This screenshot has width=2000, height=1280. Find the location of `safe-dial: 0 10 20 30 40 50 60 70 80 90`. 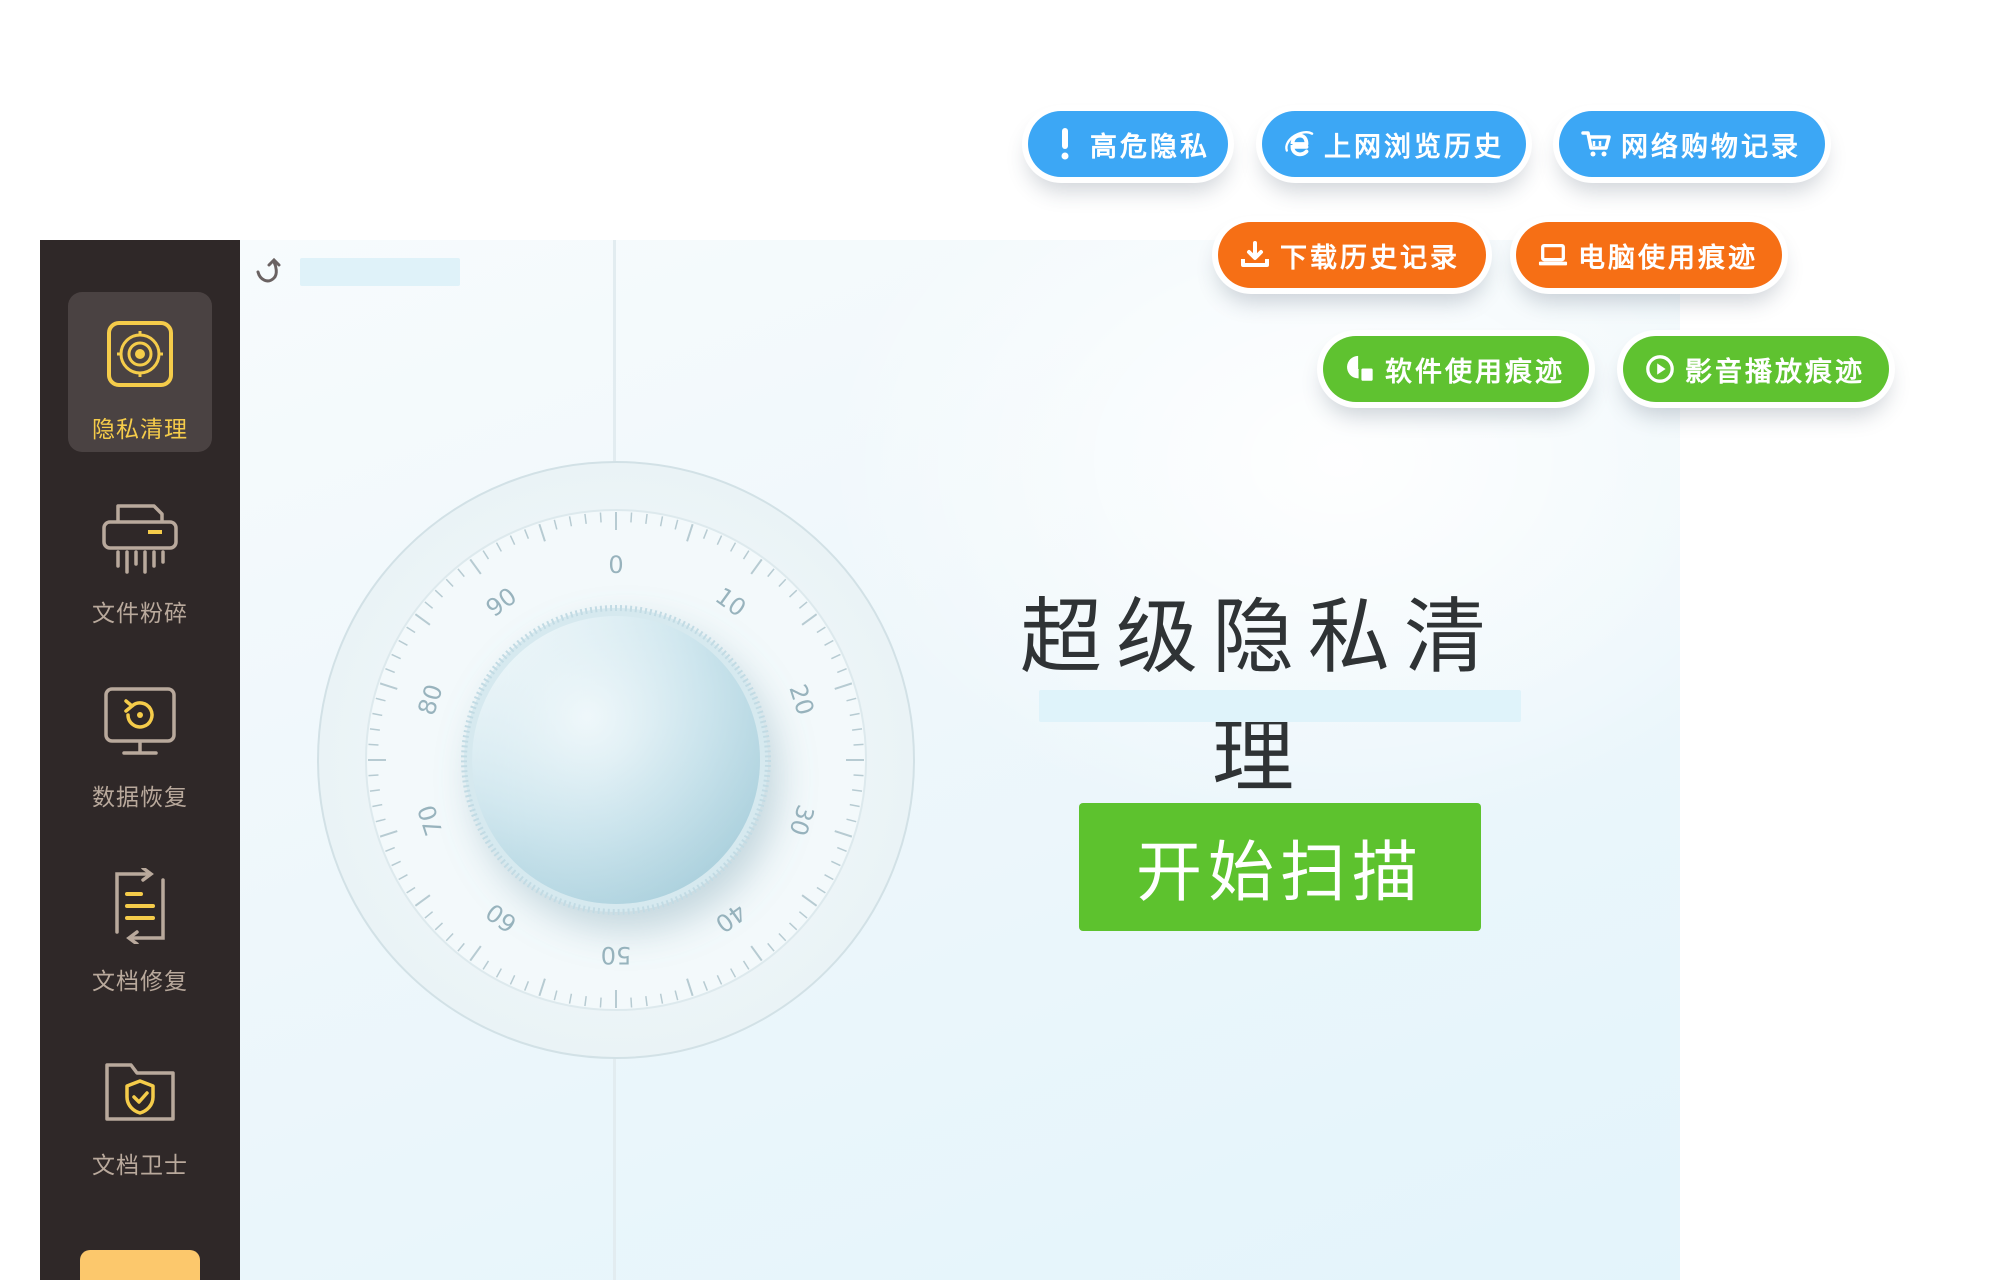

safe-dial: 0 10 20 30 40 50 60 70 80 90 is located at coordinates (616, 760).